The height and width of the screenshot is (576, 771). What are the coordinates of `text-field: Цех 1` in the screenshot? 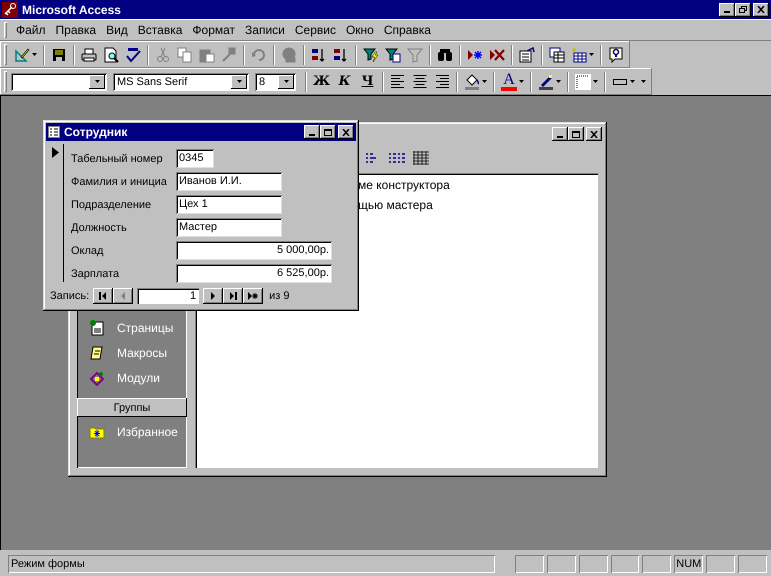 It's located at (229, 204).